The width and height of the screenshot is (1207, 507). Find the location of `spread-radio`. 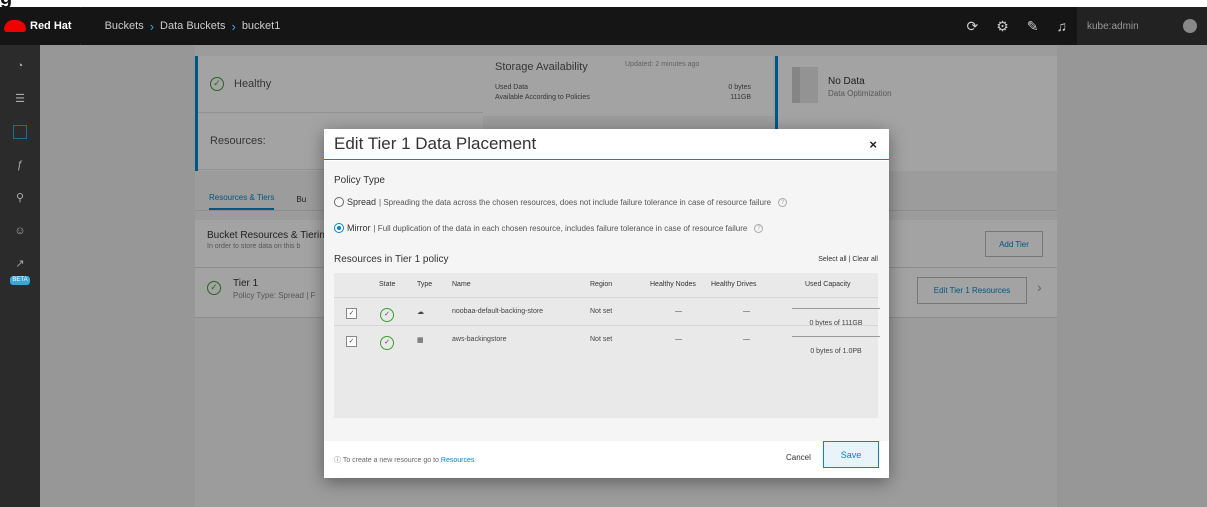

spread-radio is located at coordinates (339, 202).